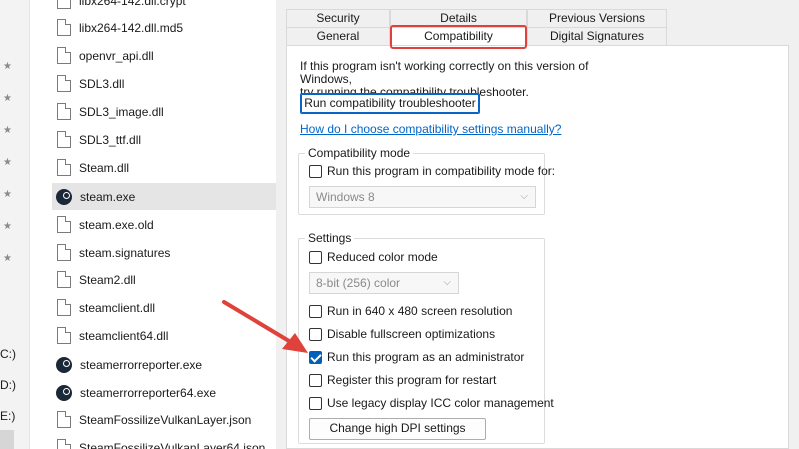 This screenshot has height=449, width=799. What do you see at coordinates (426, 357) in the screenshot?
I see `run-admin-label: Run this program as an administrator` at bounding box center [426, 357].